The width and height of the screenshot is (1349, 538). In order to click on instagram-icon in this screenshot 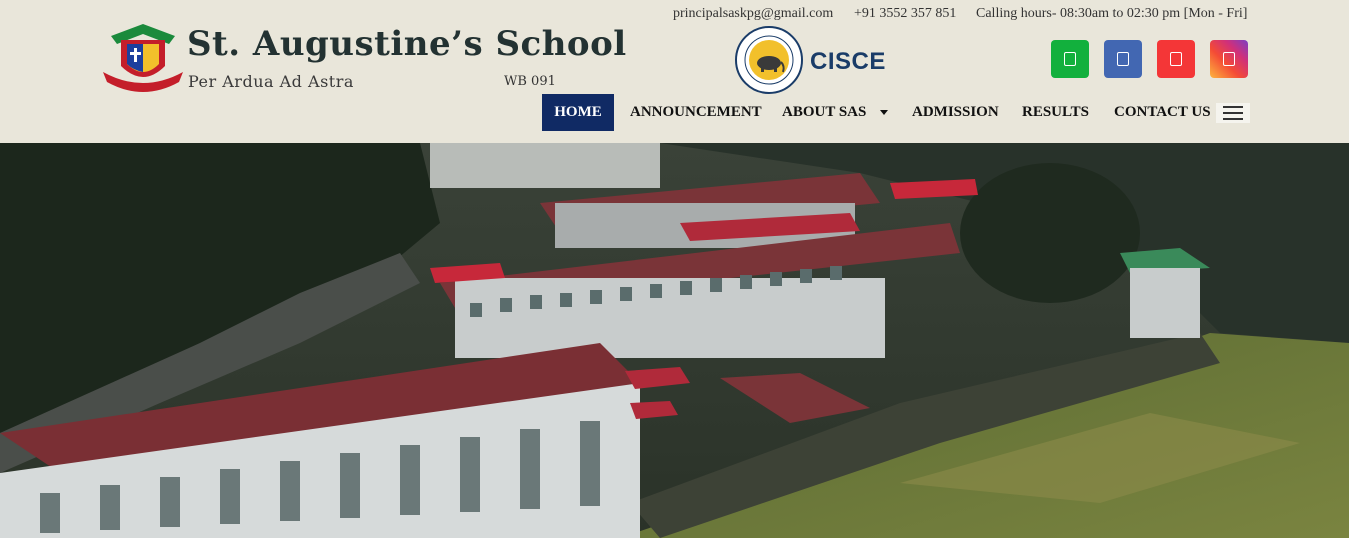, I will do `click(1229, 59)`.